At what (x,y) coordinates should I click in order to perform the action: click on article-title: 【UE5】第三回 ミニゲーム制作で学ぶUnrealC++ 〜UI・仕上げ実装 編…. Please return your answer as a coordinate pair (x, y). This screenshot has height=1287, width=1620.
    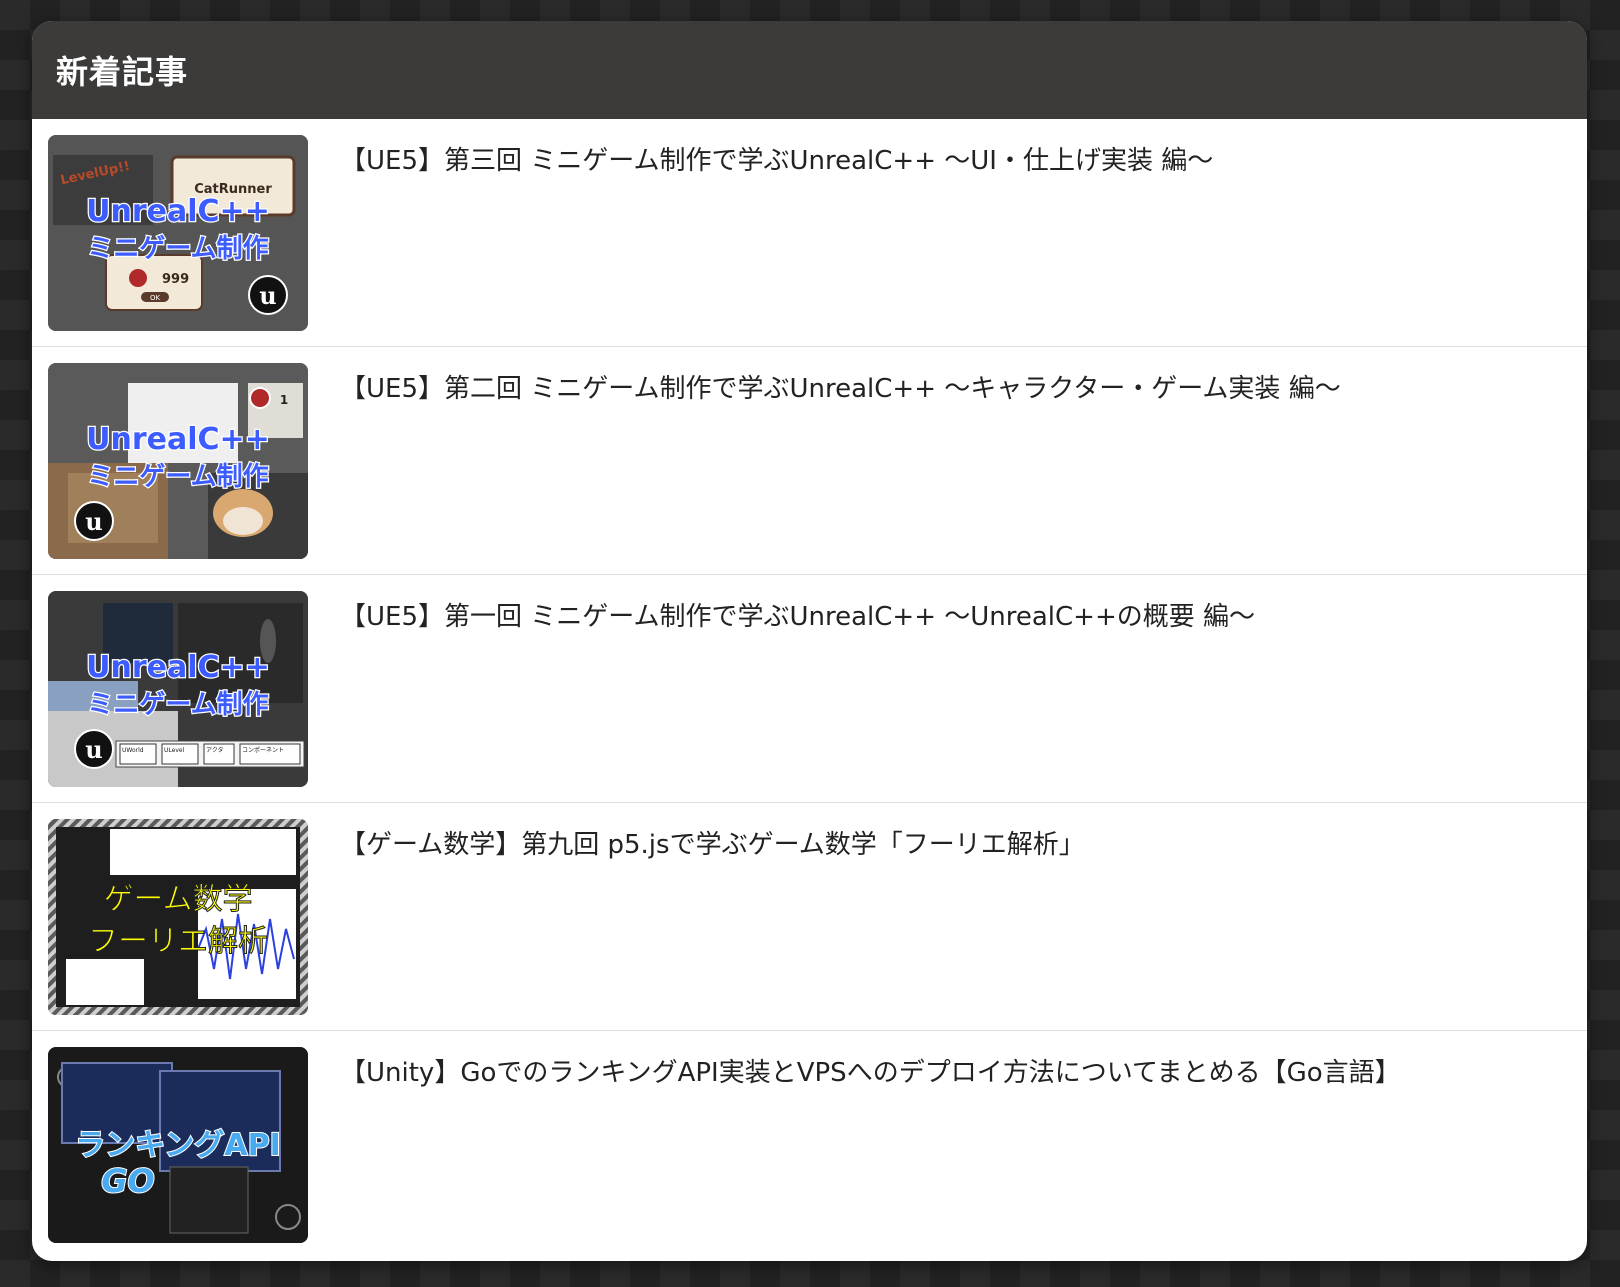
    Looking at the image, I should click on (776, 162).